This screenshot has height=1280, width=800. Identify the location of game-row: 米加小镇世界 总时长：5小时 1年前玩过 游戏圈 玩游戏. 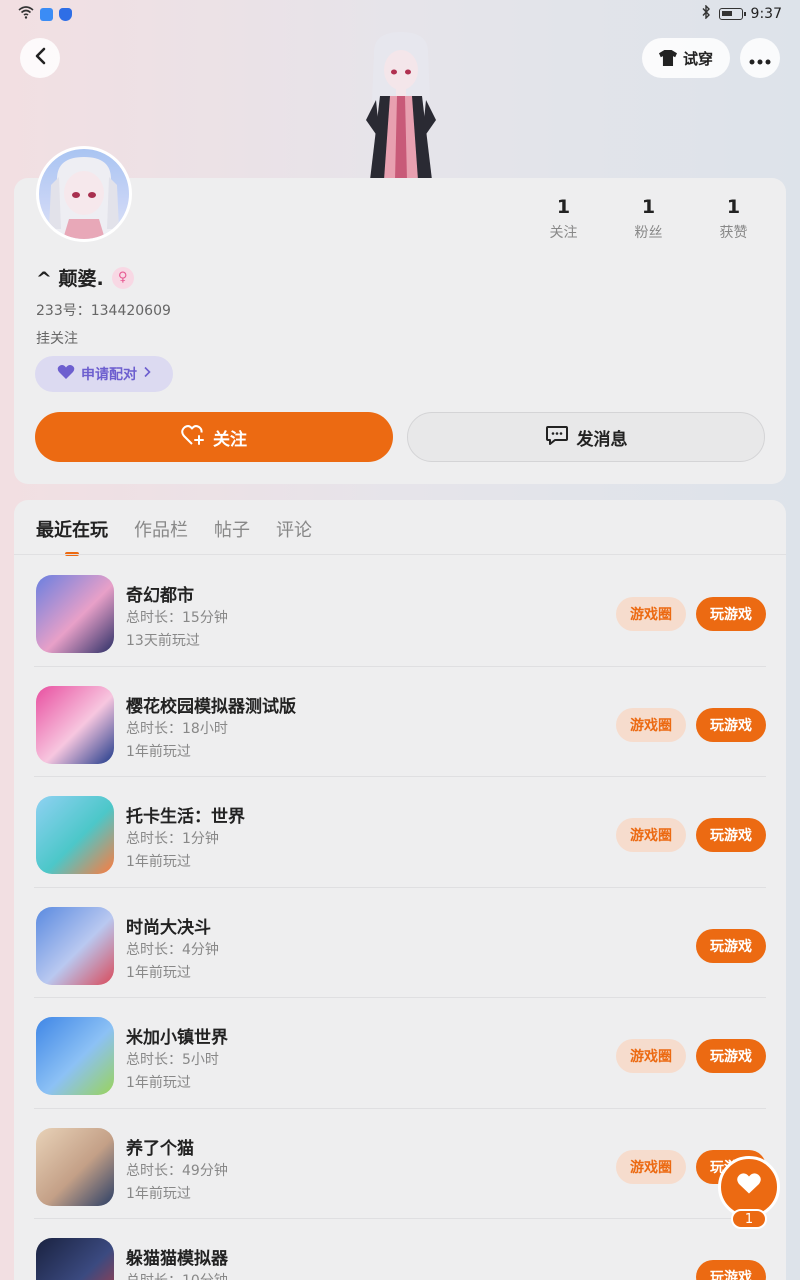
(400, 1053).